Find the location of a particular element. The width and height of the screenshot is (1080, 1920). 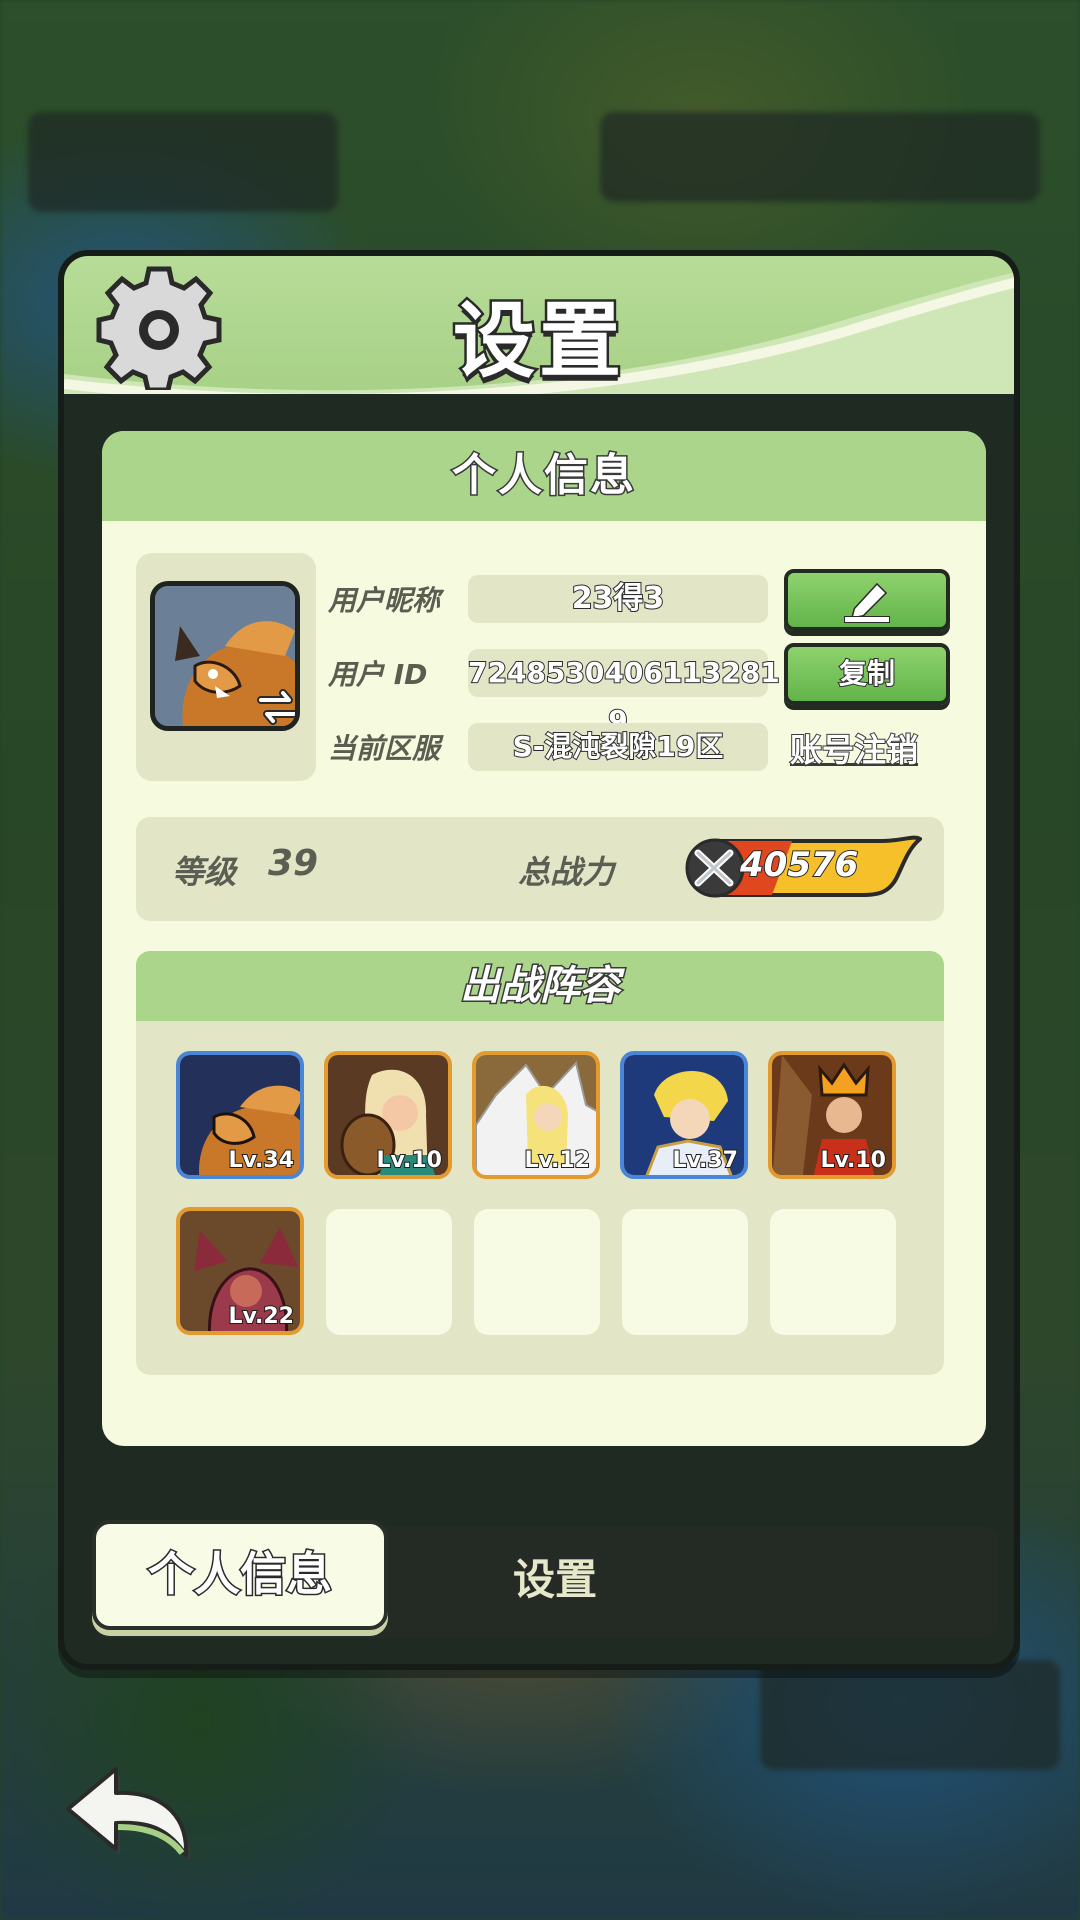

level-value: 39 is located at coordinates (293, 863).